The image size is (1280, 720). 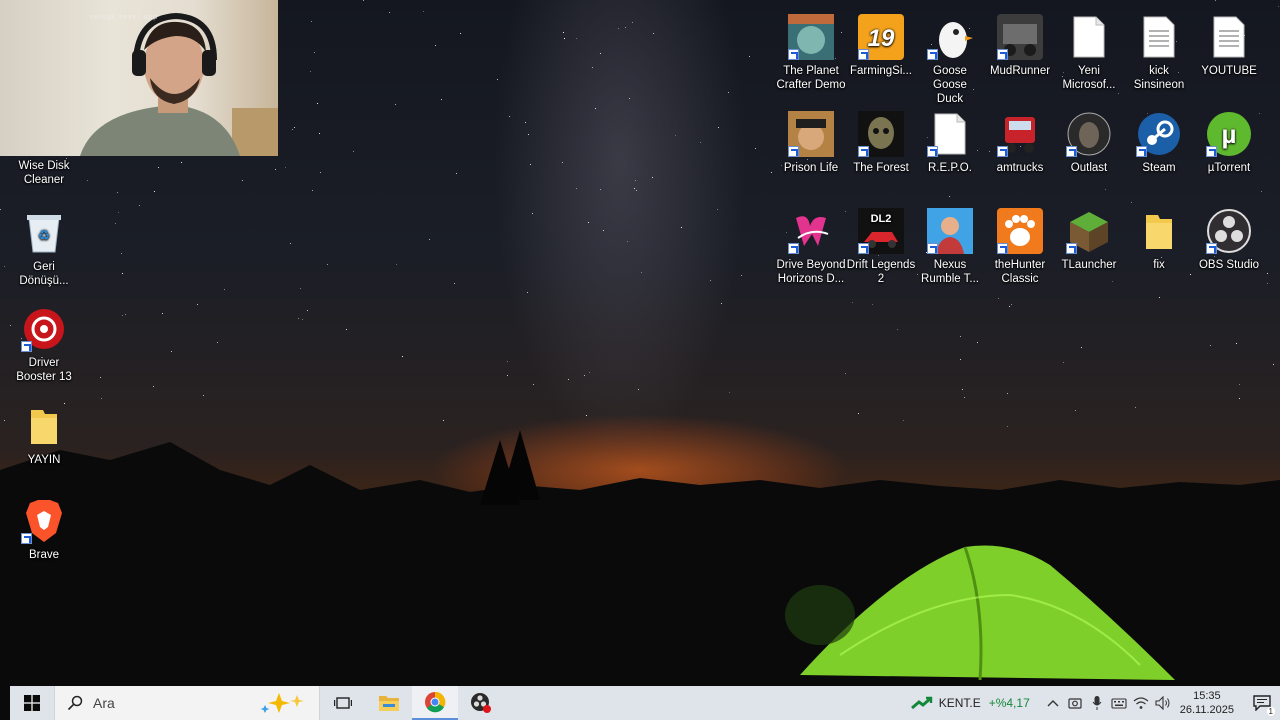 I want to click on desktop-icon-youtube: YOUTUBE, so click(x=1229, y=46).